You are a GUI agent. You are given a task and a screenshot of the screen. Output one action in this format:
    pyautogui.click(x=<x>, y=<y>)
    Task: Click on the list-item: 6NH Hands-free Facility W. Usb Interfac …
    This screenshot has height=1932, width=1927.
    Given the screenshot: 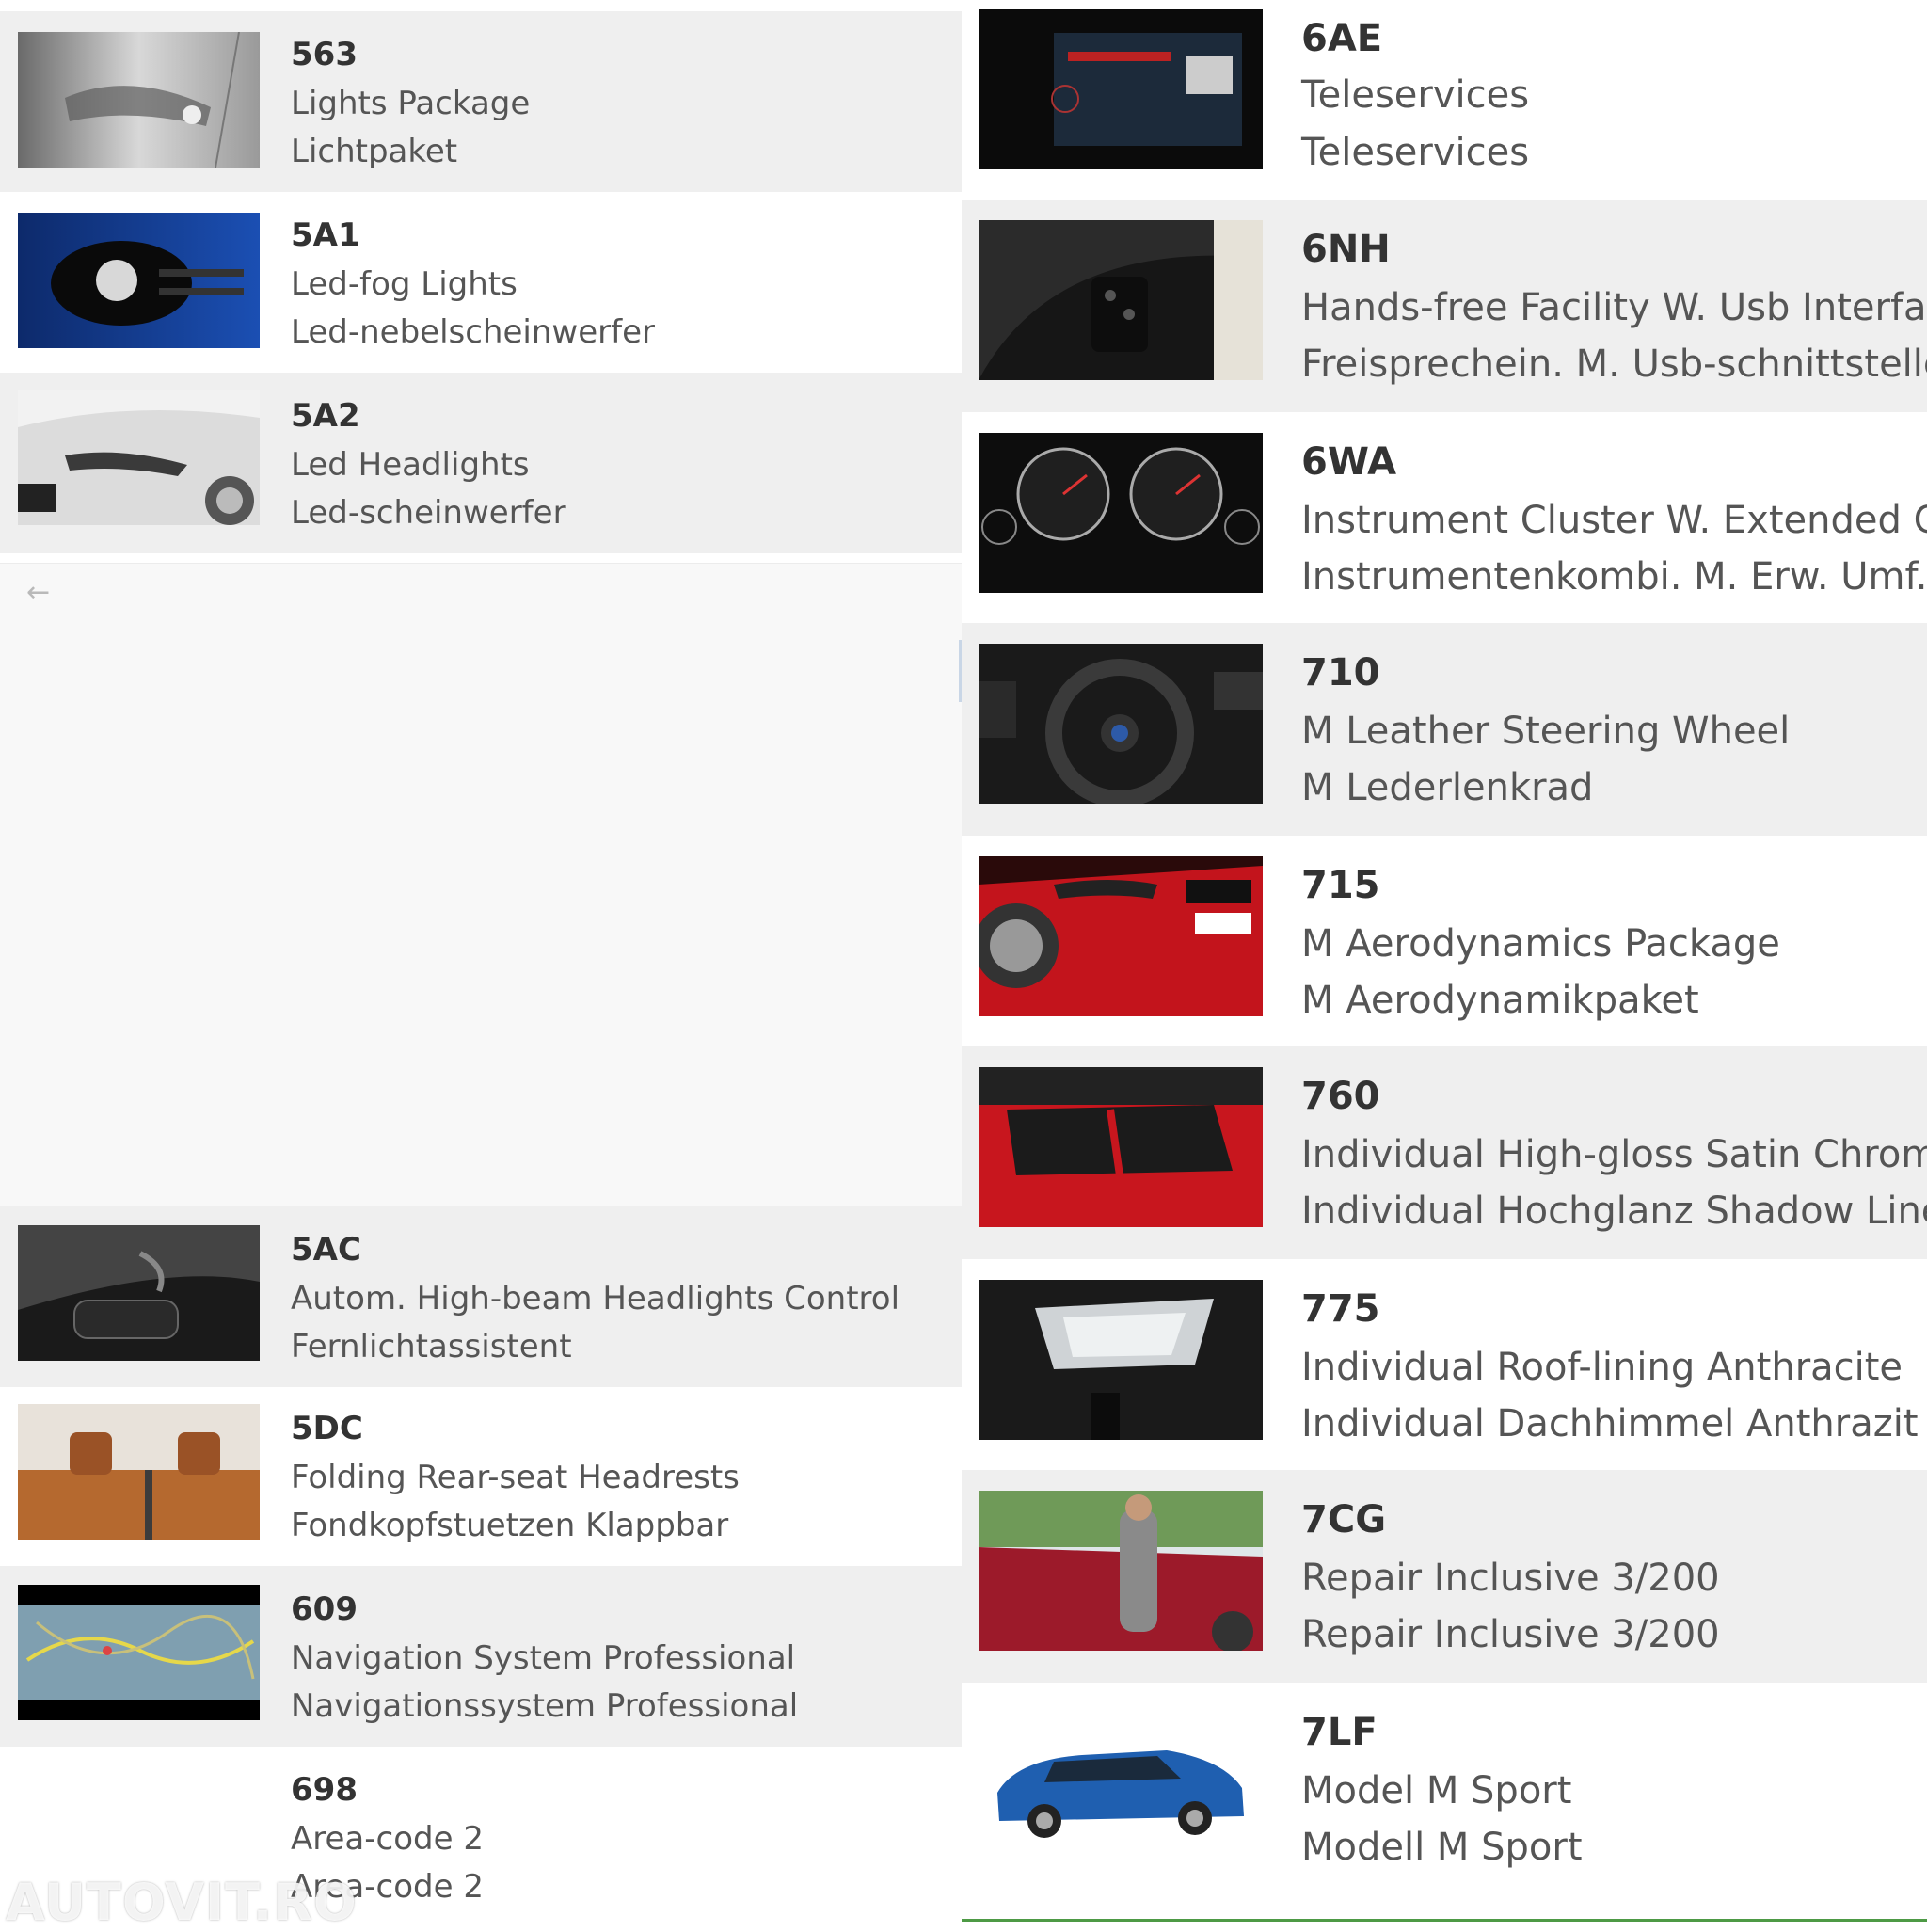 What is the action you would take?
    pyautogui.click(x=1444, y=306)
    